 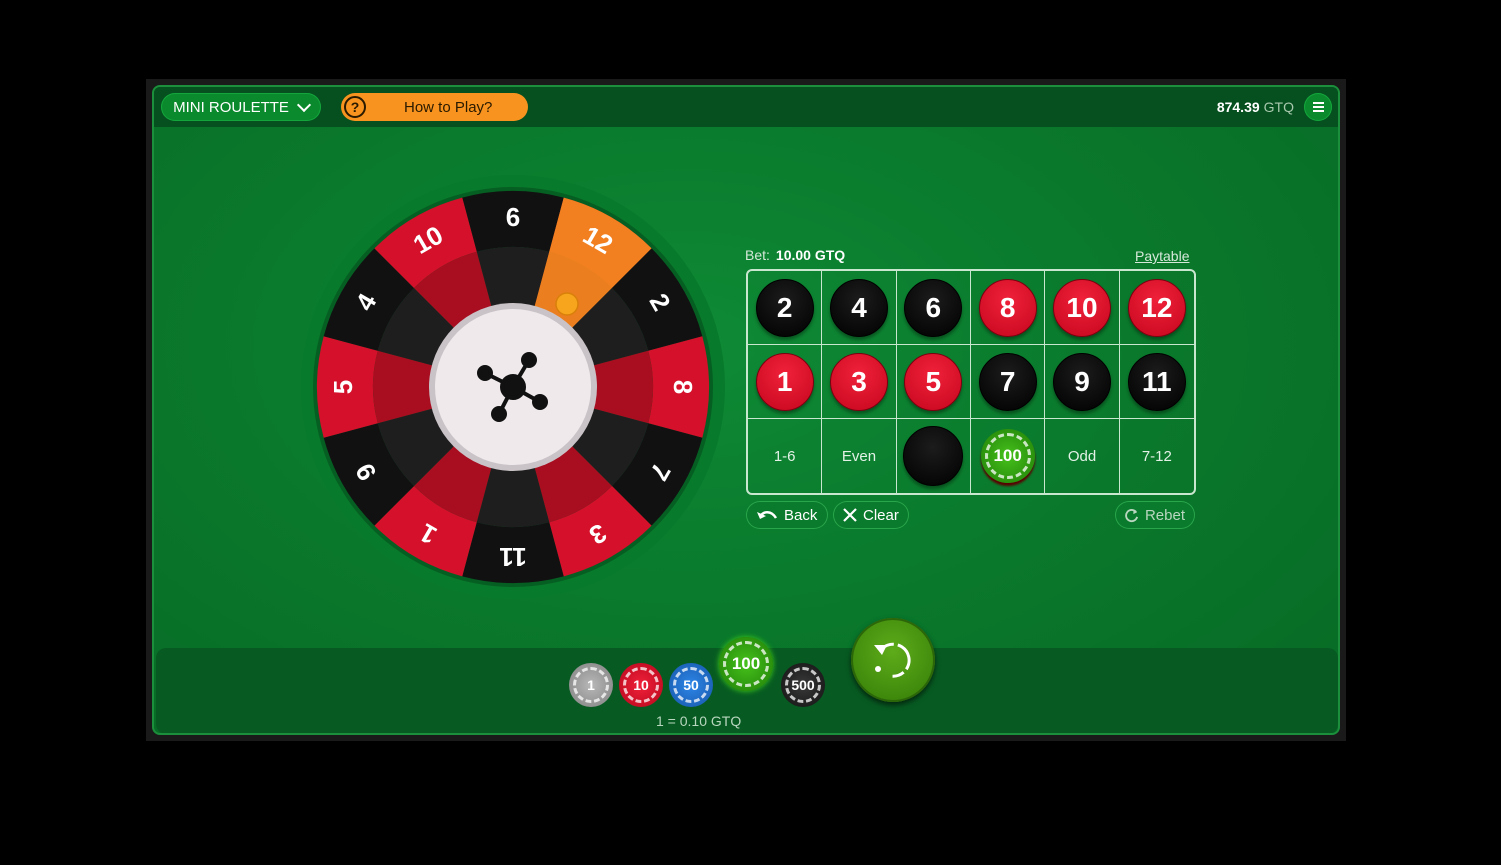 I want to click on bet-cell: 3, so click(x=859, y=382).